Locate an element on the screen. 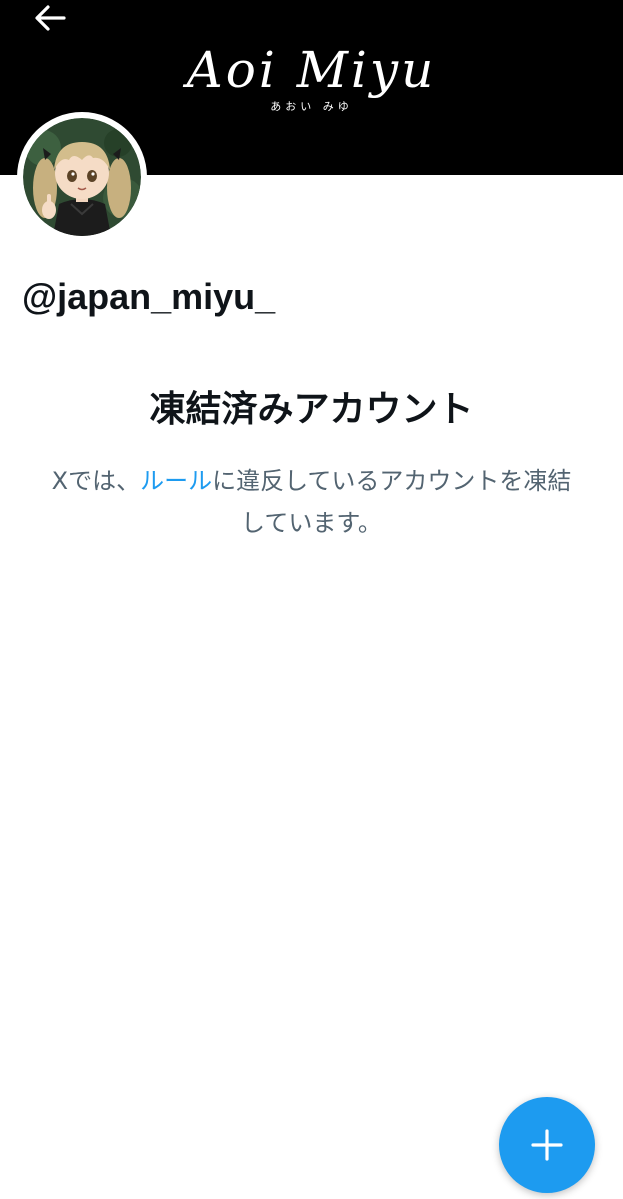  compose-button is located at coordinates (547, 1145).